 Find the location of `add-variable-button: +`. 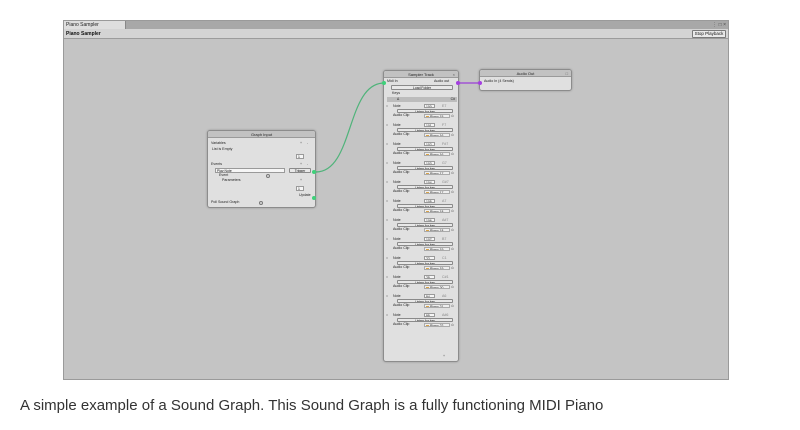

add-variable-button: + is located at coordinates (301, 143).